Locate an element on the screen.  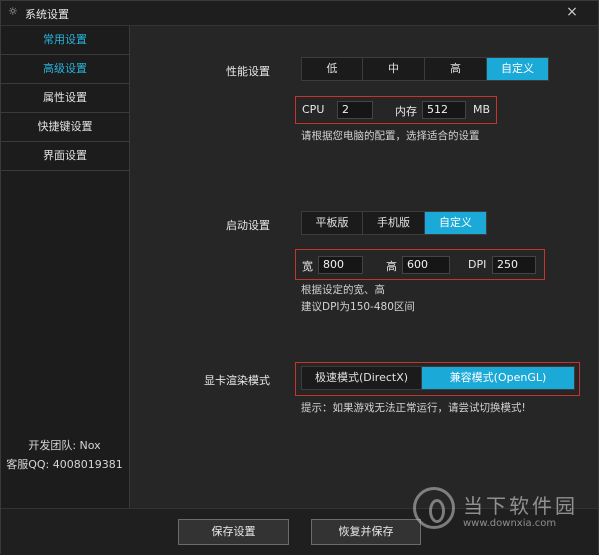
render-mode-label: 显卡渲染模式 is located at coordinates (237, 380).